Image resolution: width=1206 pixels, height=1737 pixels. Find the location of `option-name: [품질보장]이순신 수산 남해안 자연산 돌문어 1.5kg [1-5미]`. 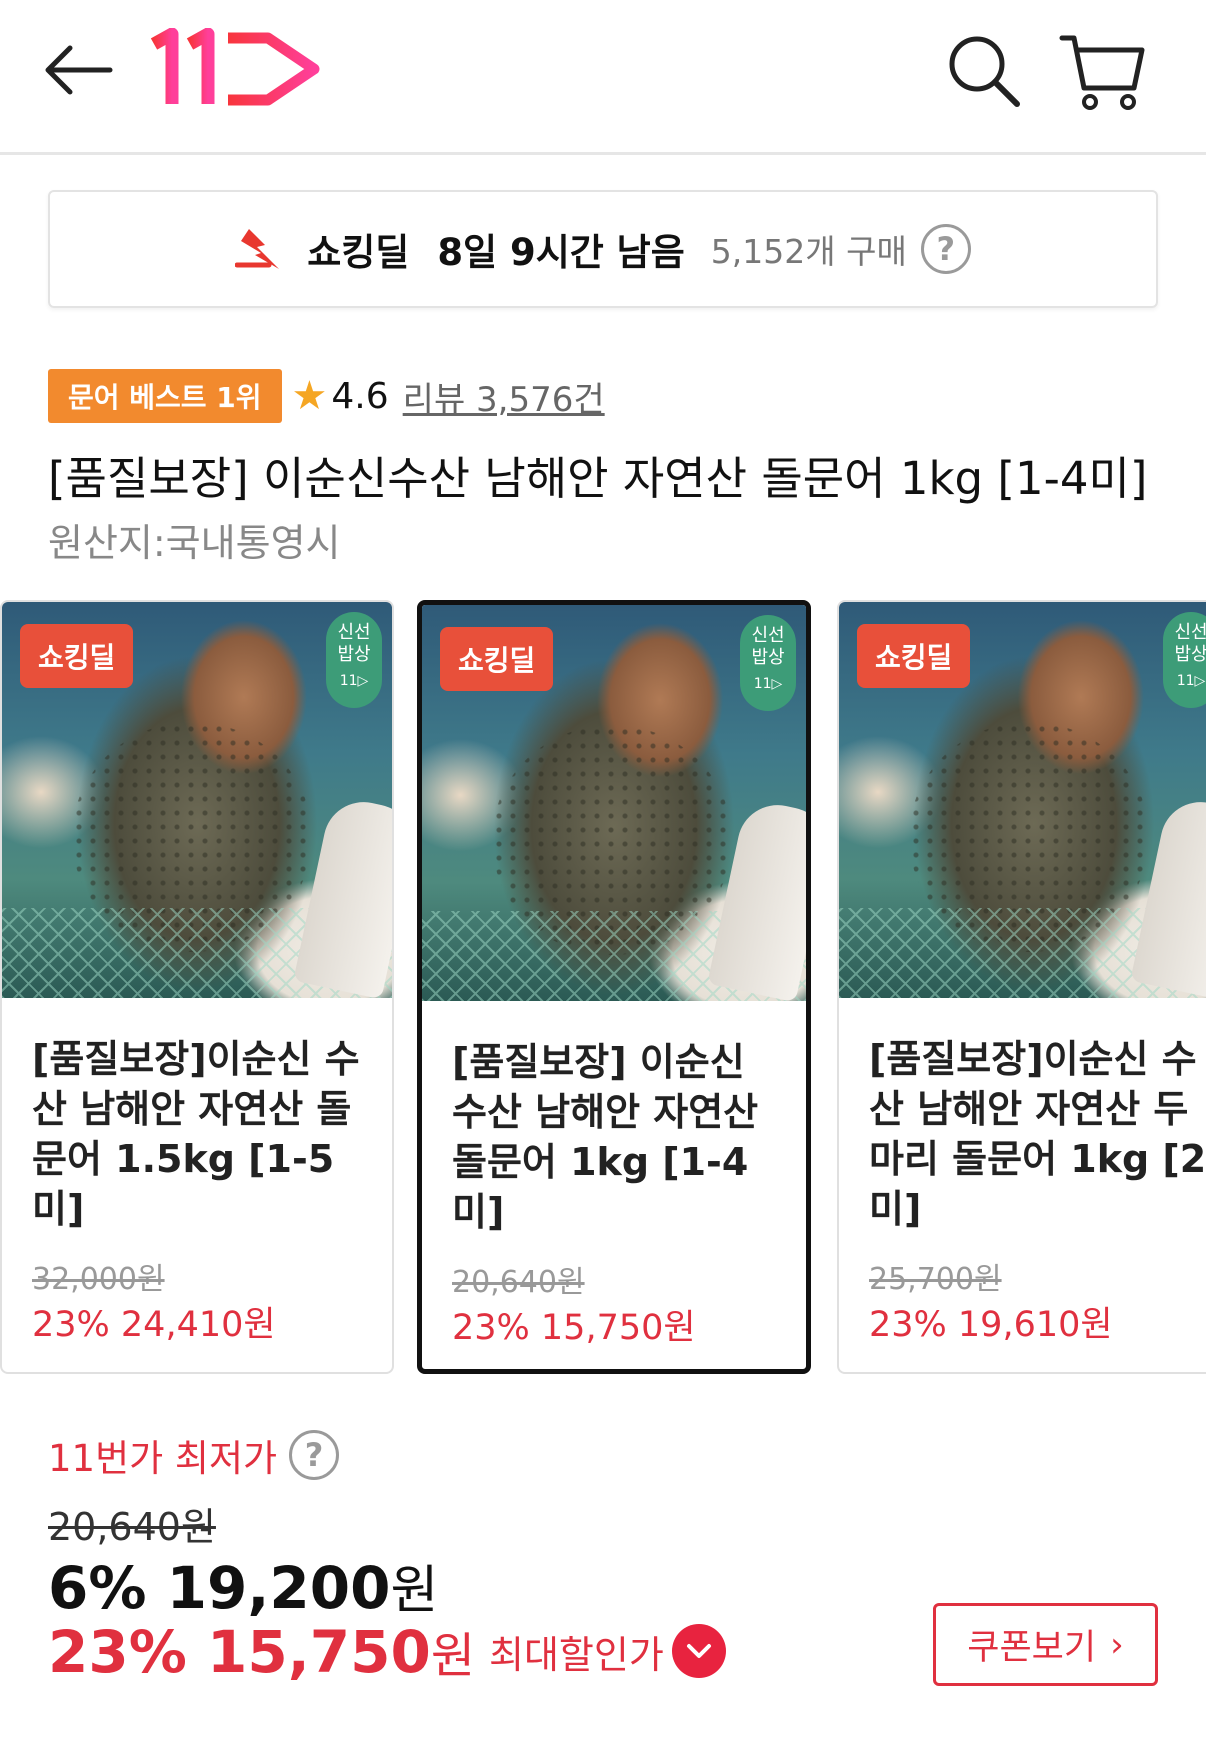

option-name: [품질보장]이순신 수산 남해안 자연산 돌문어 1.5kg [1-5미] is located at coordinates (196, 1134).